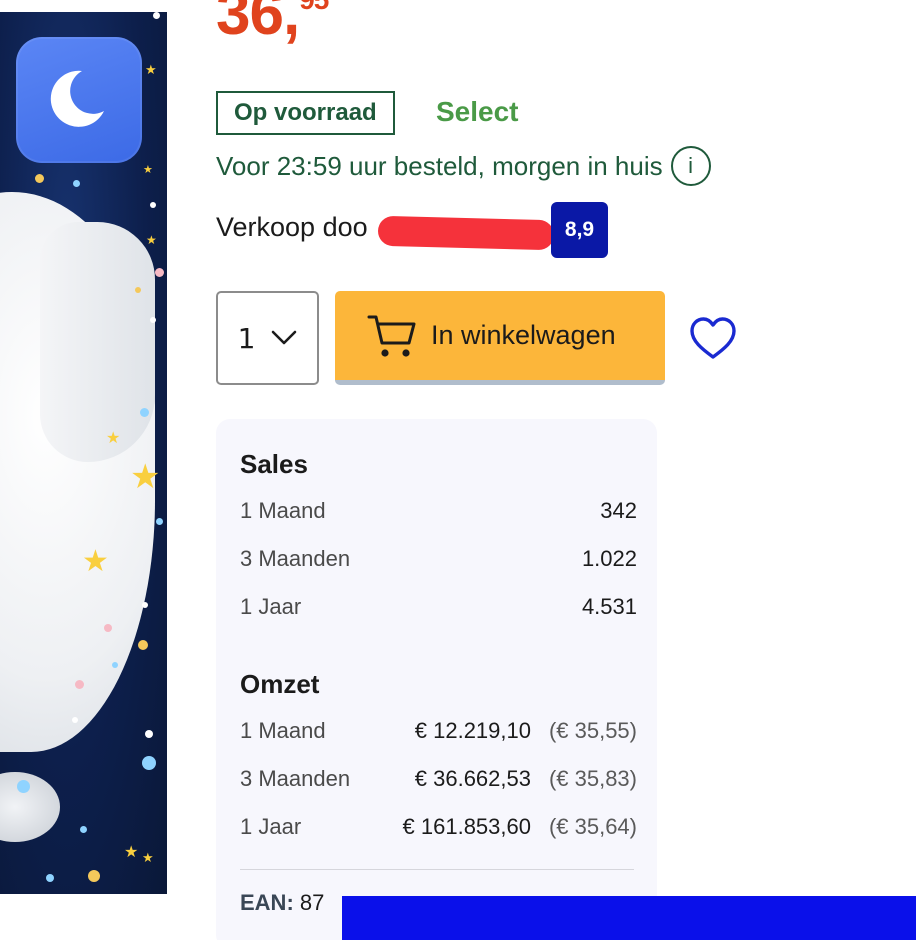 This screenshot has height=940, width=916. I want to click on revenue-row-amount: € 161.853,60, so click(466, 826).